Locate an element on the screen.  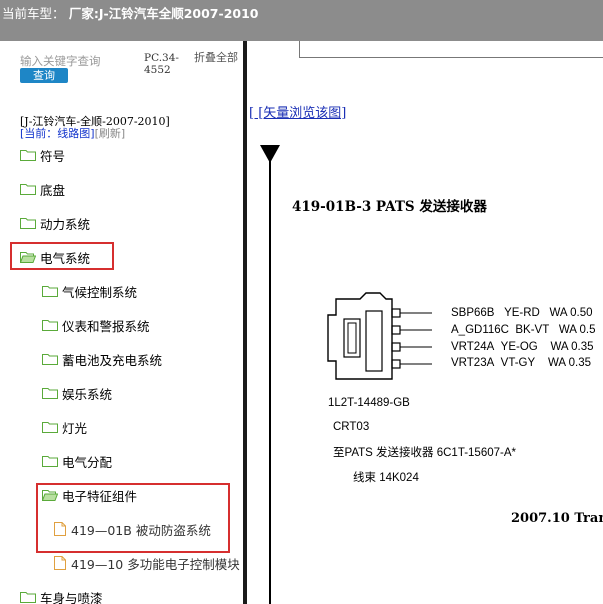
tree-item-label: 电气分配 is located at coordinates (87, 462).